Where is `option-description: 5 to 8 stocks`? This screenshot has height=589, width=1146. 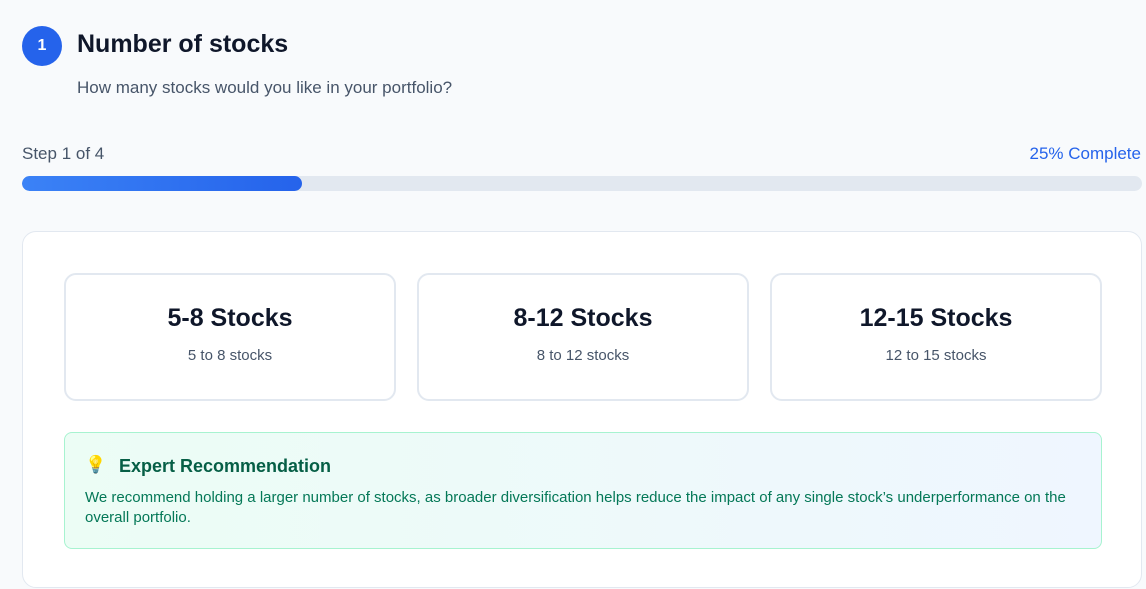
option-description: 5 to 8 stocks is located at coordinates (230, 355).